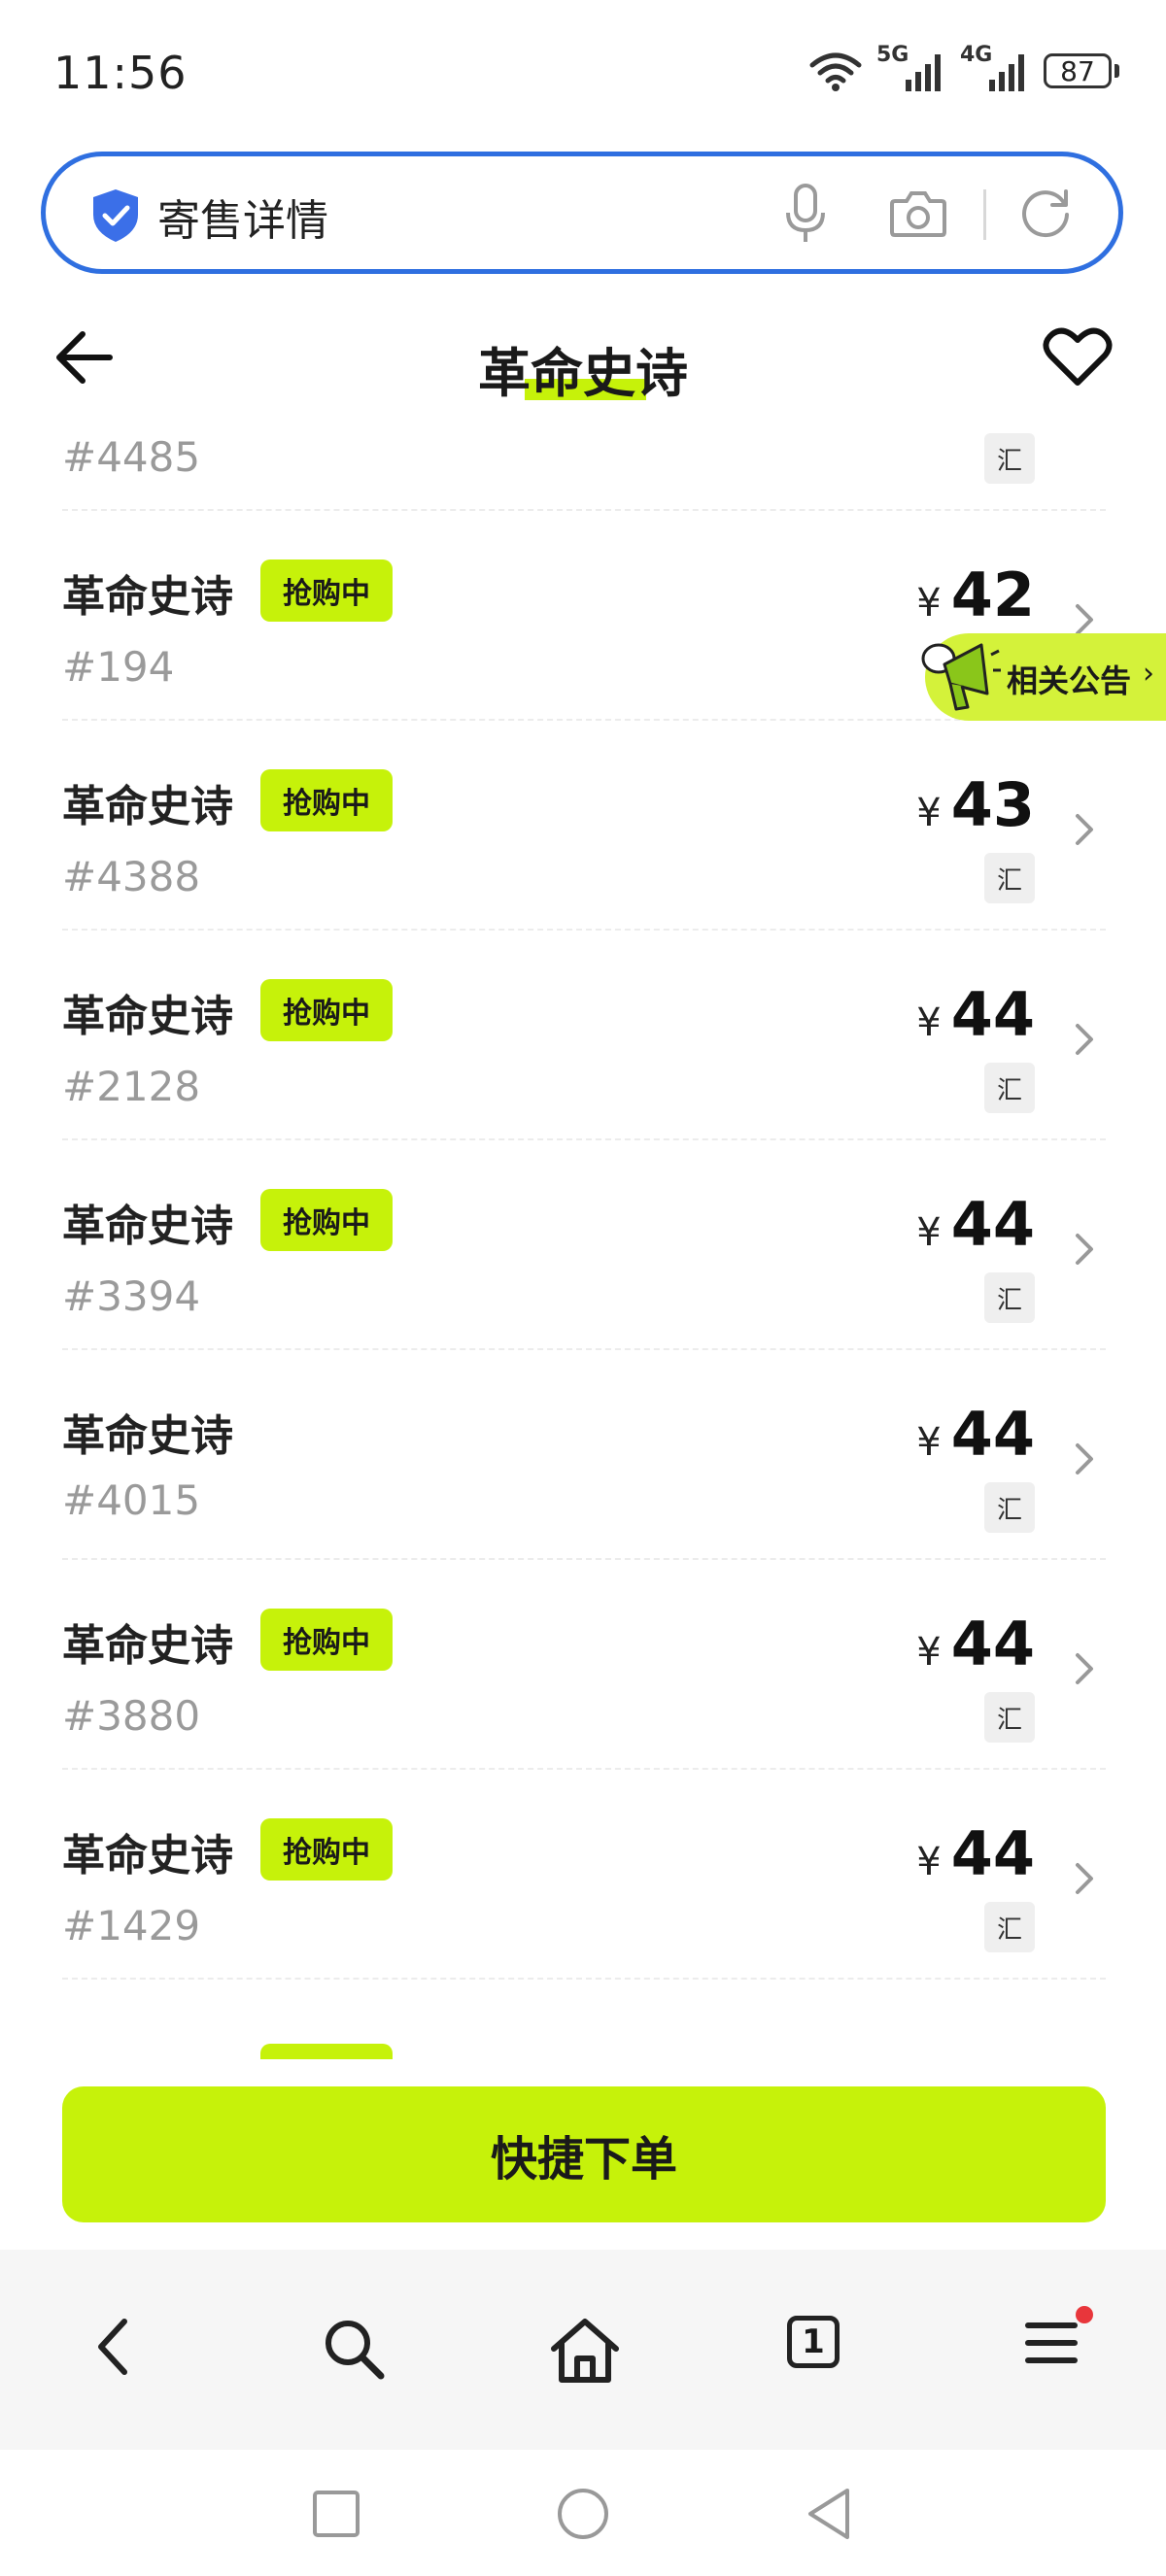 The image size is (1166, 2576). What do you see at coordinates (1051, 2343) in the screenshot?
I see `menu-icon` at bounding box center [1051, 2343].